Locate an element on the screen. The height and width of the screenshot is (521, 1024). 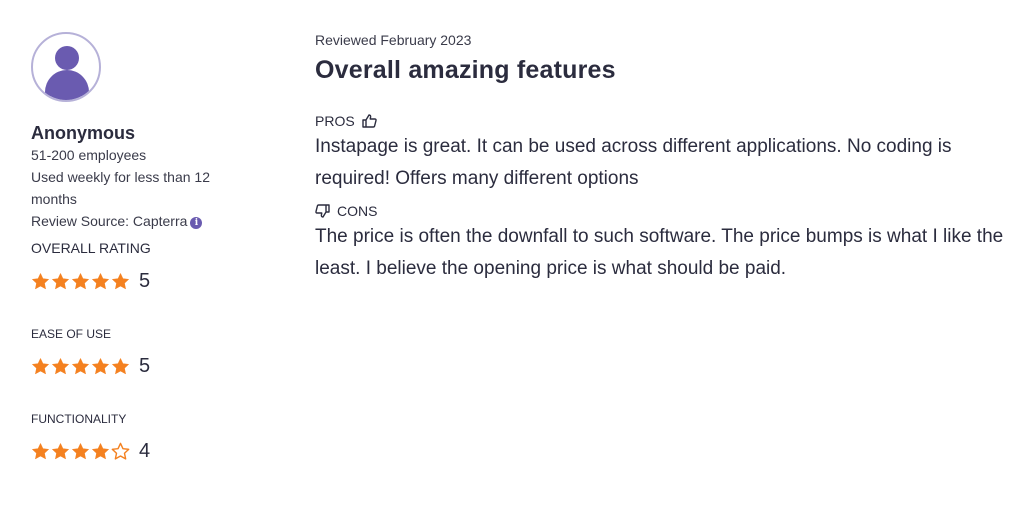
rating-ease-of-use: EASE OF USE 5 is located at coordinates (156, 352).